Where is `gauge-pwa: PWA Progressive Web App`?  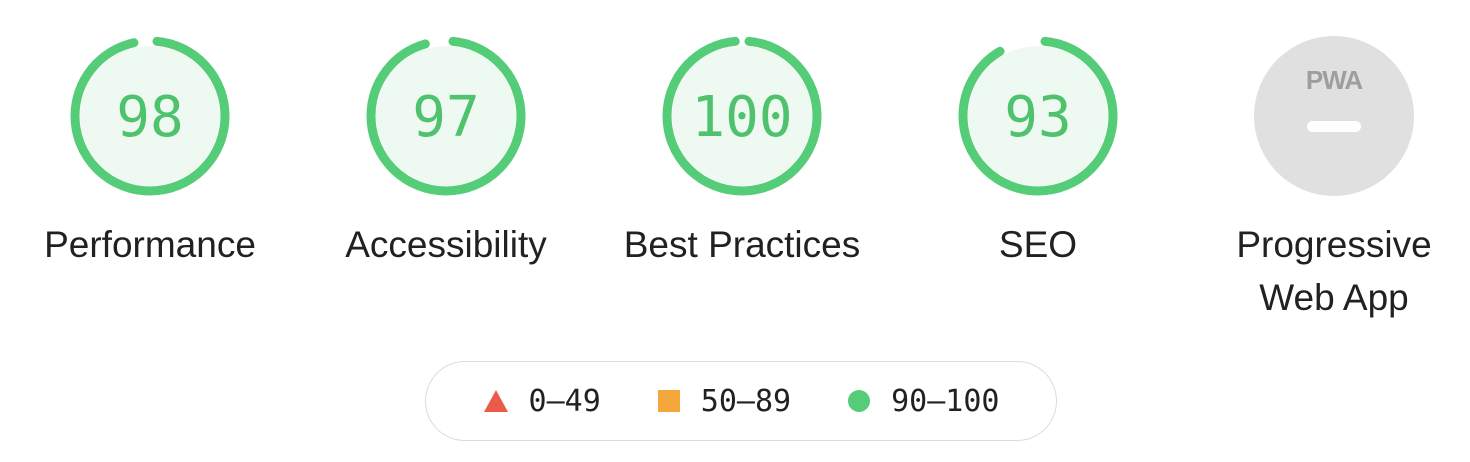 gauge-pwa: PWA Progressive Web App is located at coordinates (1332, 179).